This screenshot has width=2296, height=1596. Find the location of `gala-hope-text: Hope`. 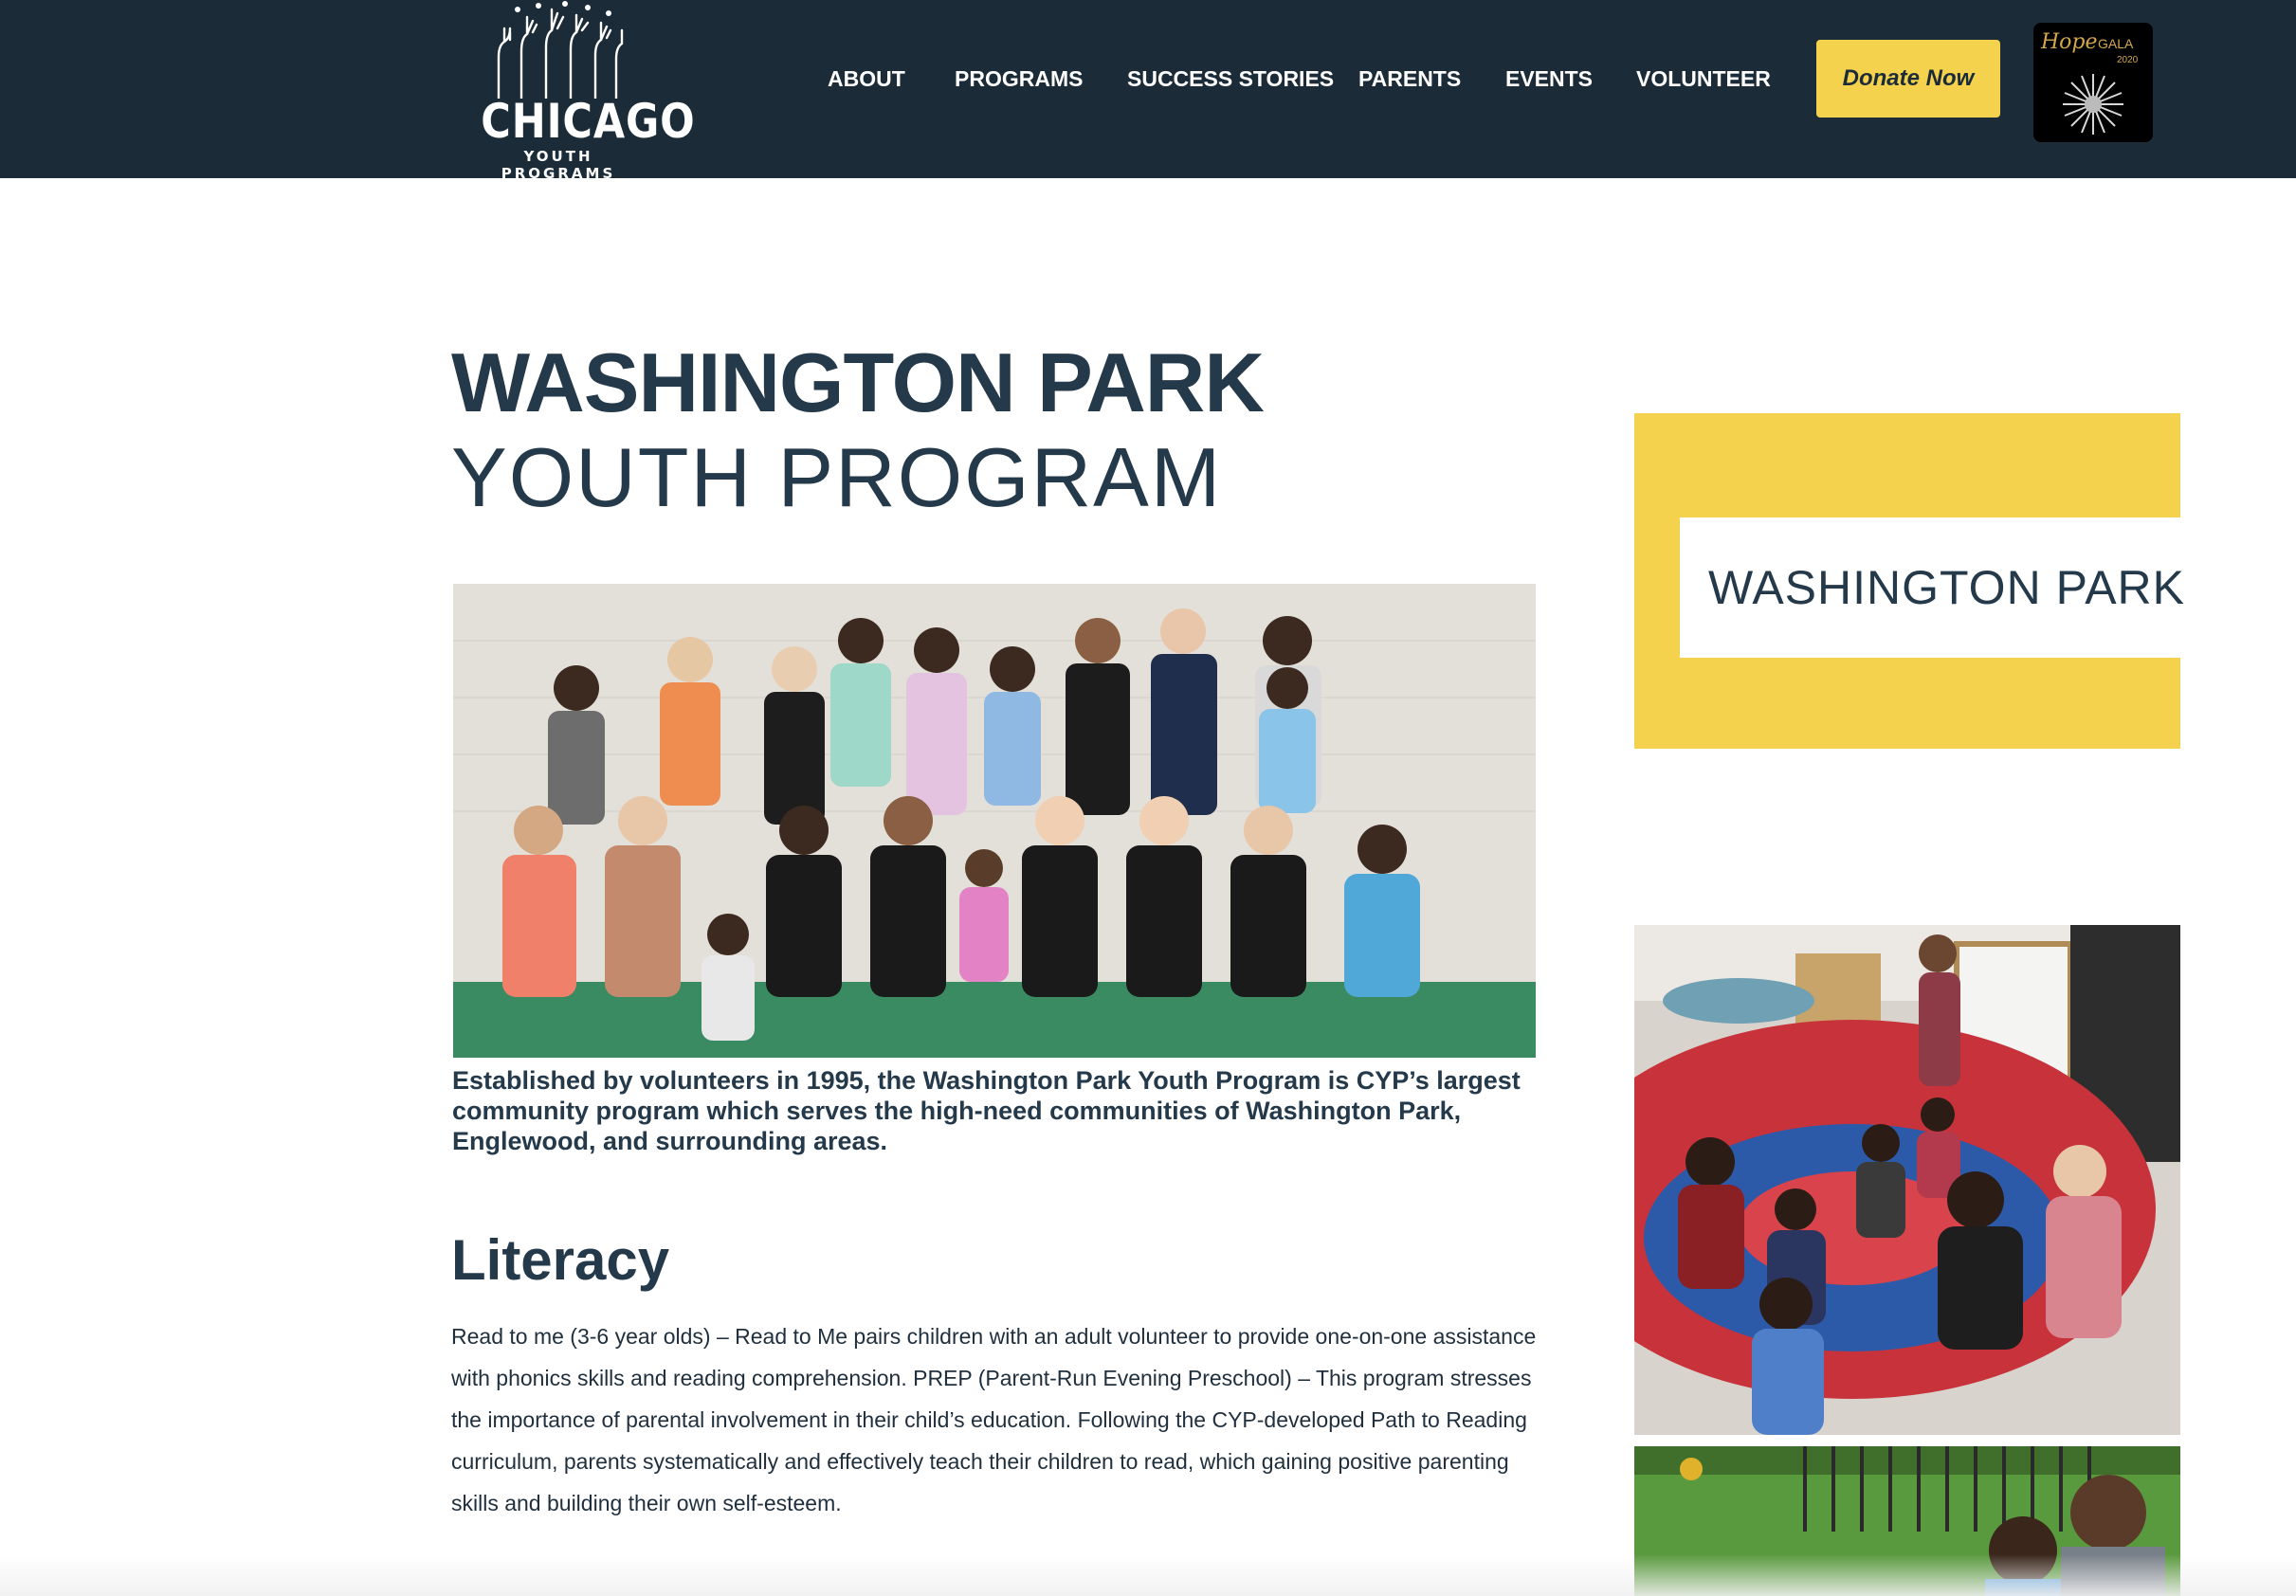

gala-hope-text: Hope is located at coordinates (2069, 42).